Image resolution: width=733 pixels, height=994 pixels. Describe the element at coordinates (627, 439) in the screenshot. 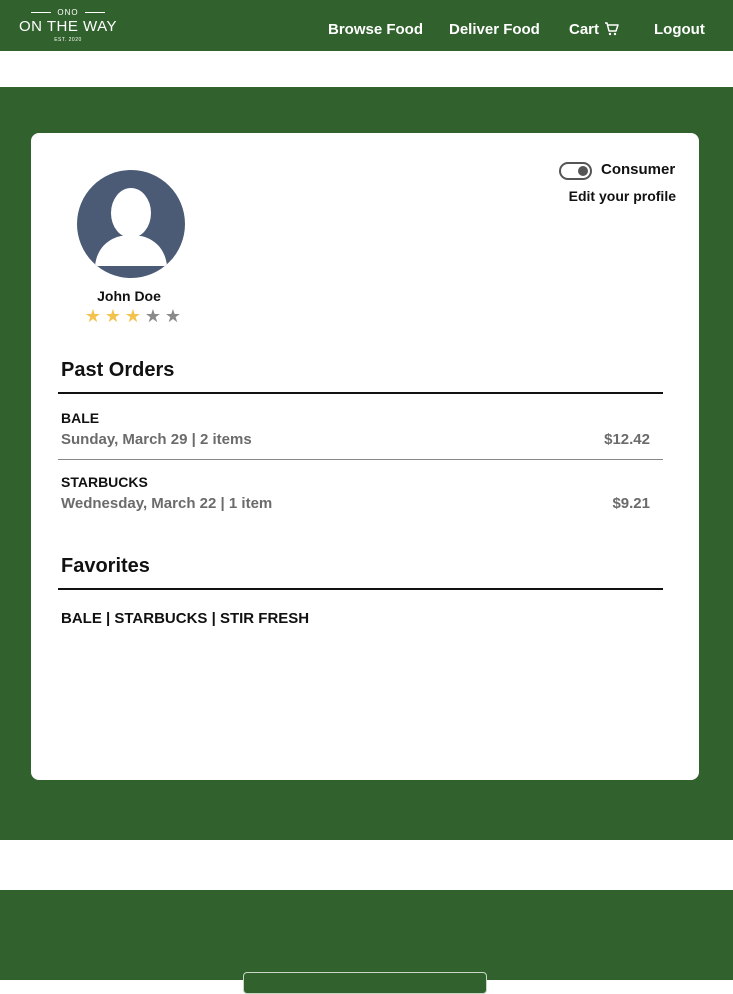

I see `order-price: $12.42` at that location.